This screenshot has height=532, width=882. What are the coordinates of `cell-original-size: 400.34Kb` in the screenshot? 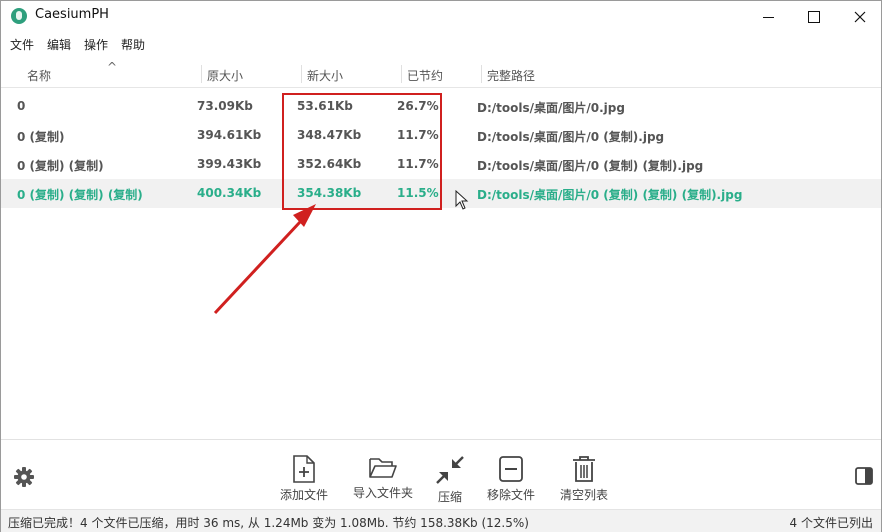 It's located at (229, 193).